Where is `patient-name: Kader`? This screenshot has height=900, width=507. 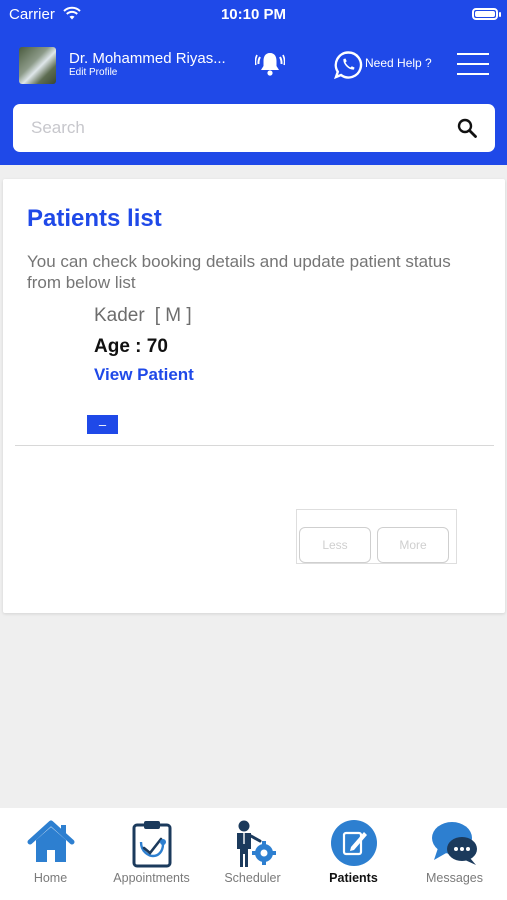 patient-name: Kader is located at coordinates (119, 315).